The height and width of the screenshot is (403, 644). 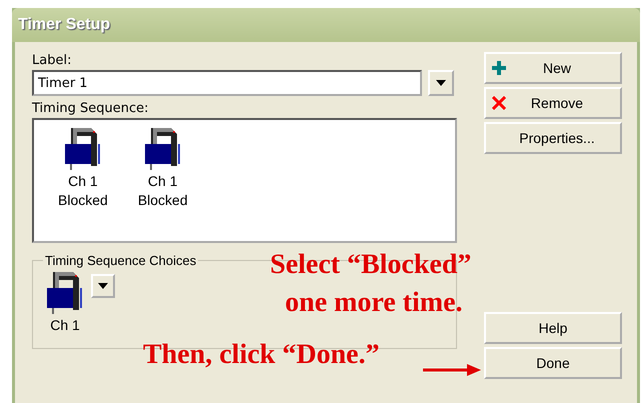 What do you see at coordinates (553, 363) in the screenshot?
I see `dialog-button: Done` at bounding box center [553, 363].